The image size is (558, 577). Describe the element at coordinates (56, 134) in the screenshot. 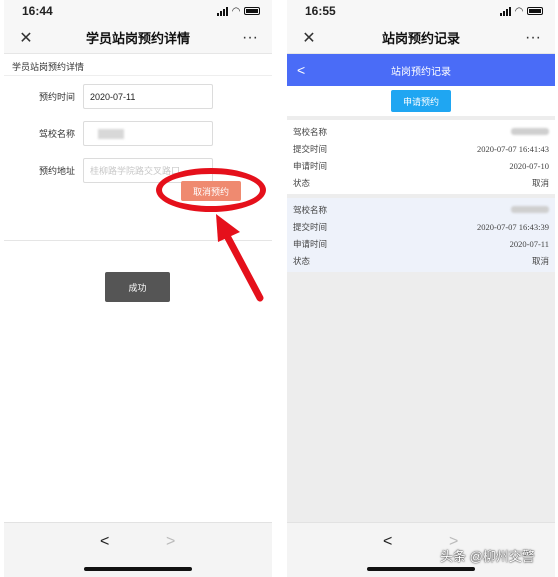

I see `school-label: 驾校名称` at that location.